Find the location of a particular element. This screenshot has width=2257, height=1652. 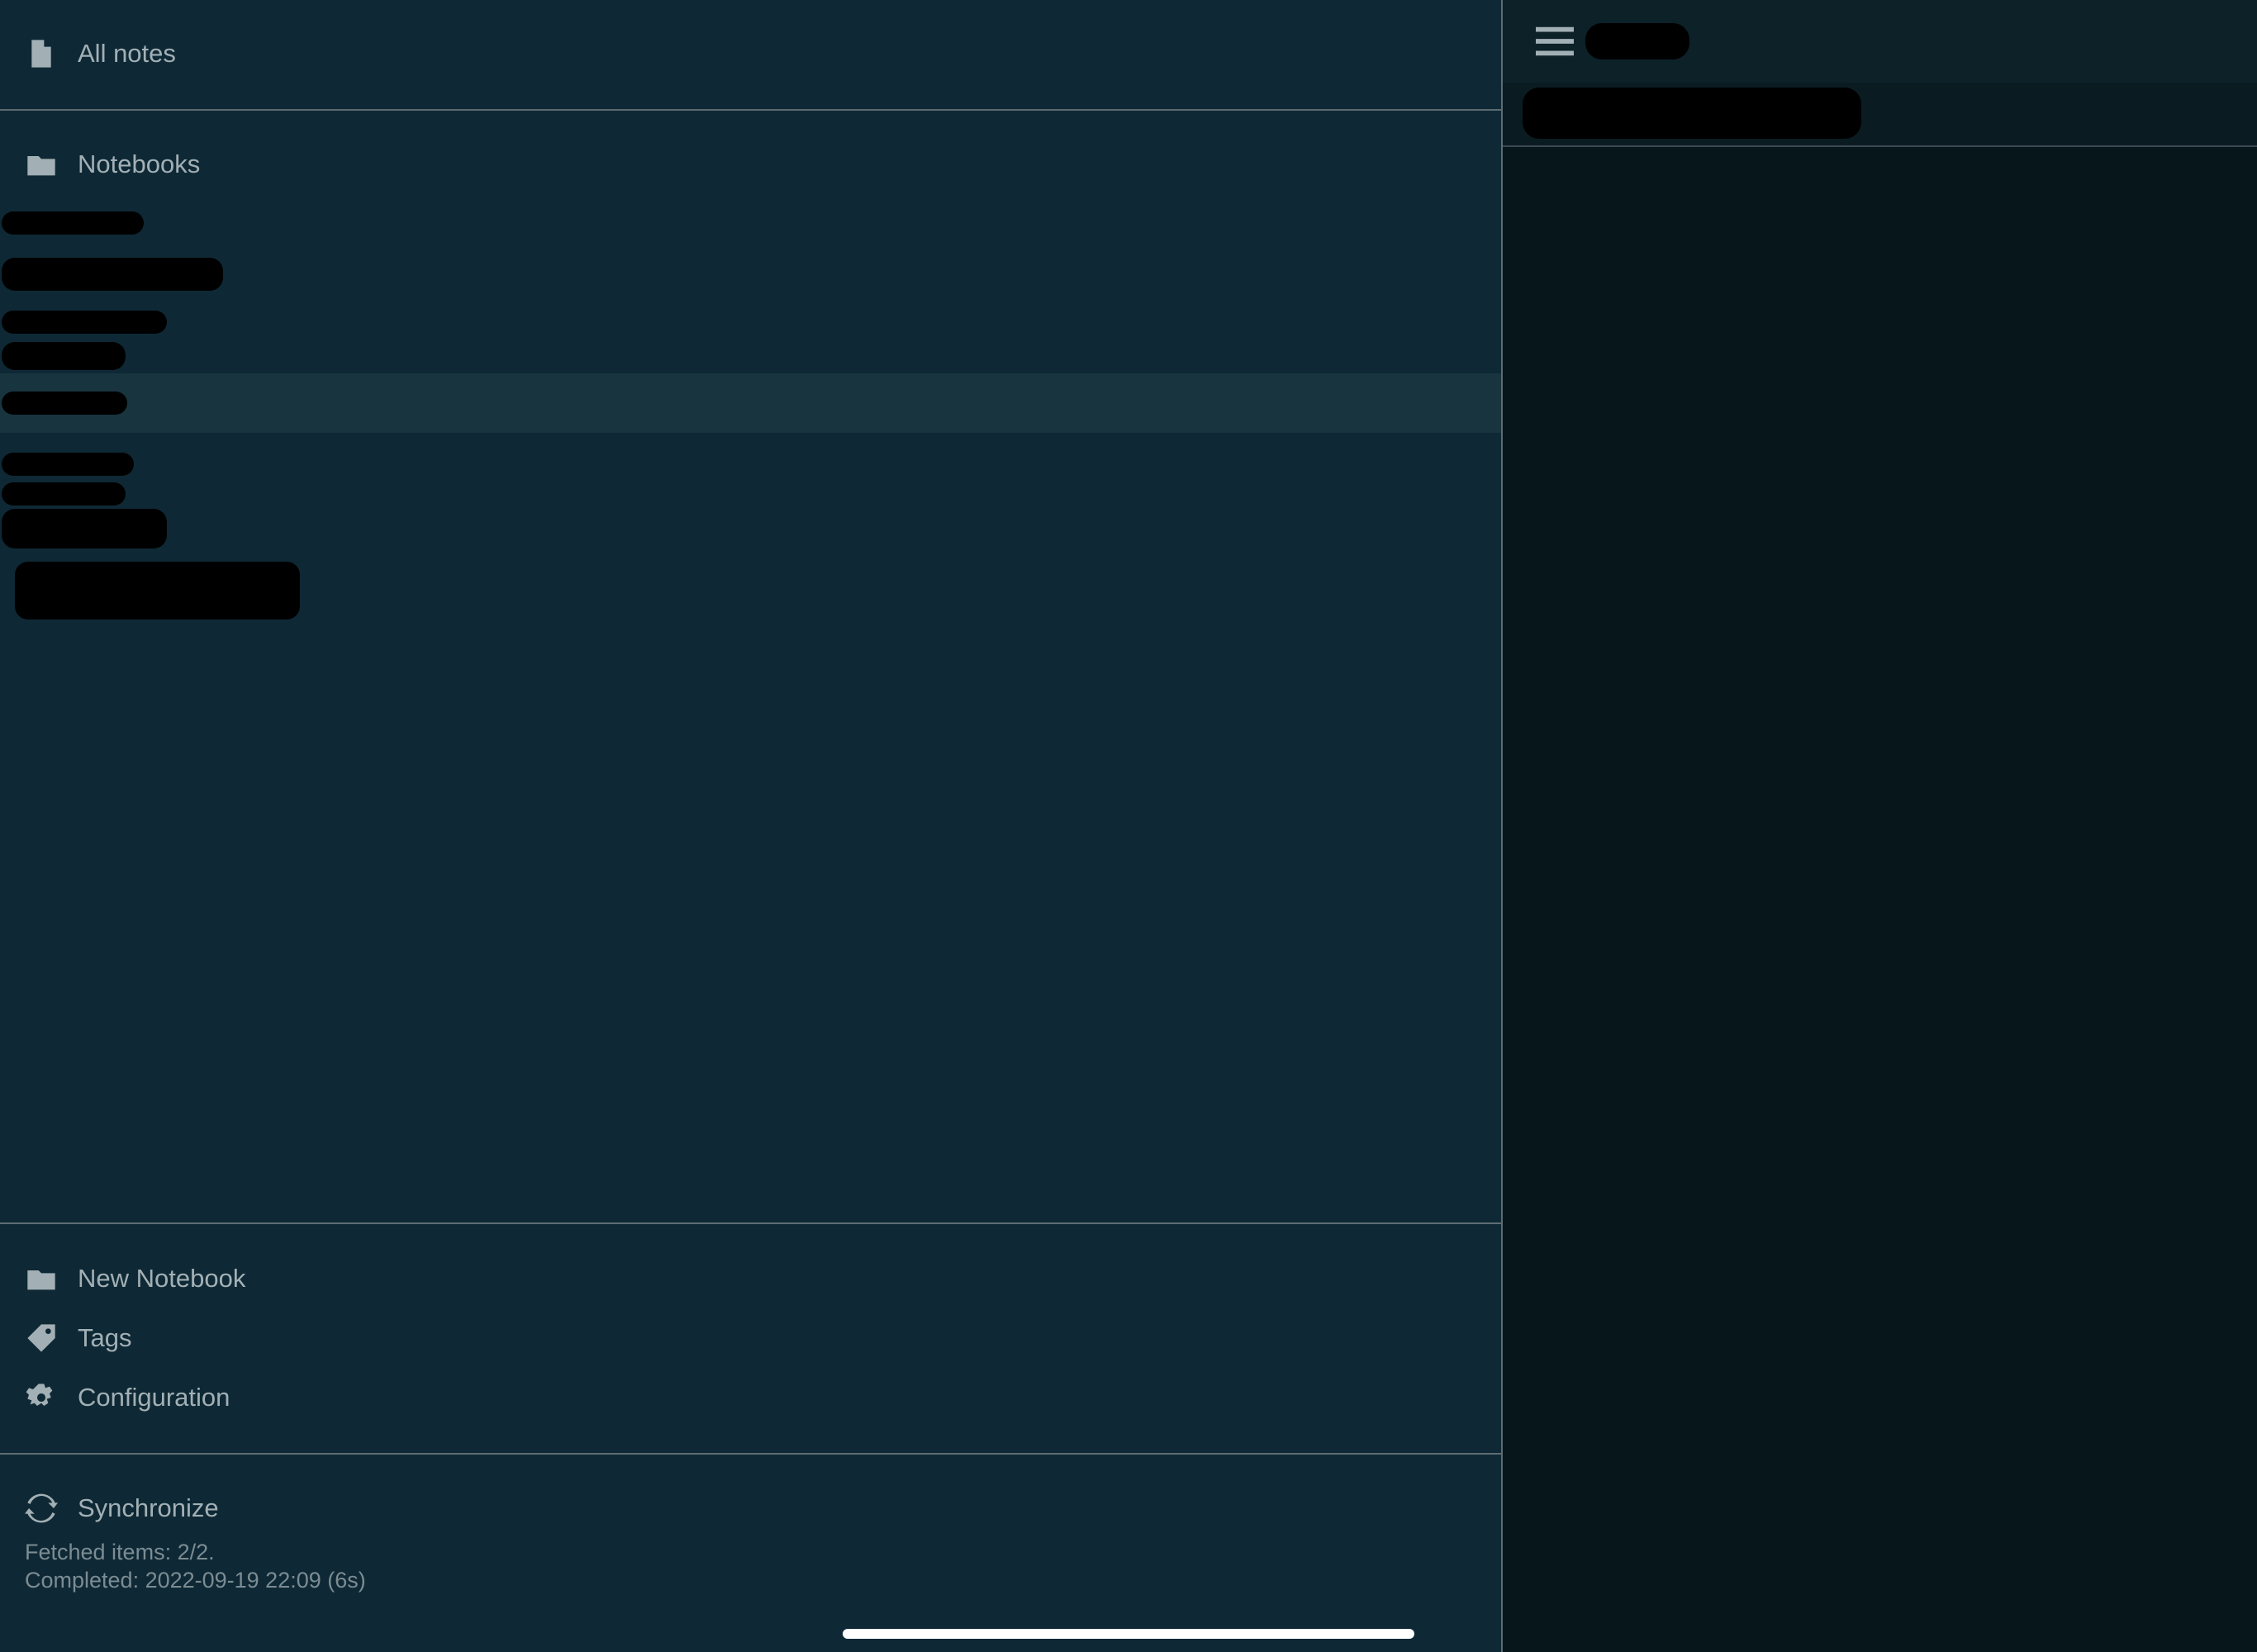

hamburger-icon is located at coordinates (1555, 41).